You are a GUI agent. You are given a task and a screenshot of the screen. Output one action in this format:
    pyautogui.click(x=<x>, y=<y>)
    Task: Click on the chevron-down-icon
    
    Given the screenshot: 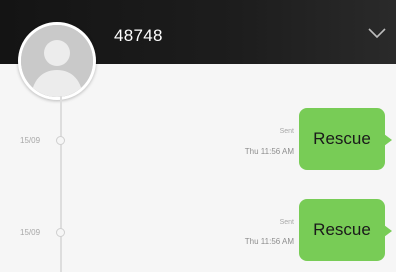 What is the action you would take?
    pyautogui.click(x=377, y=33)
    